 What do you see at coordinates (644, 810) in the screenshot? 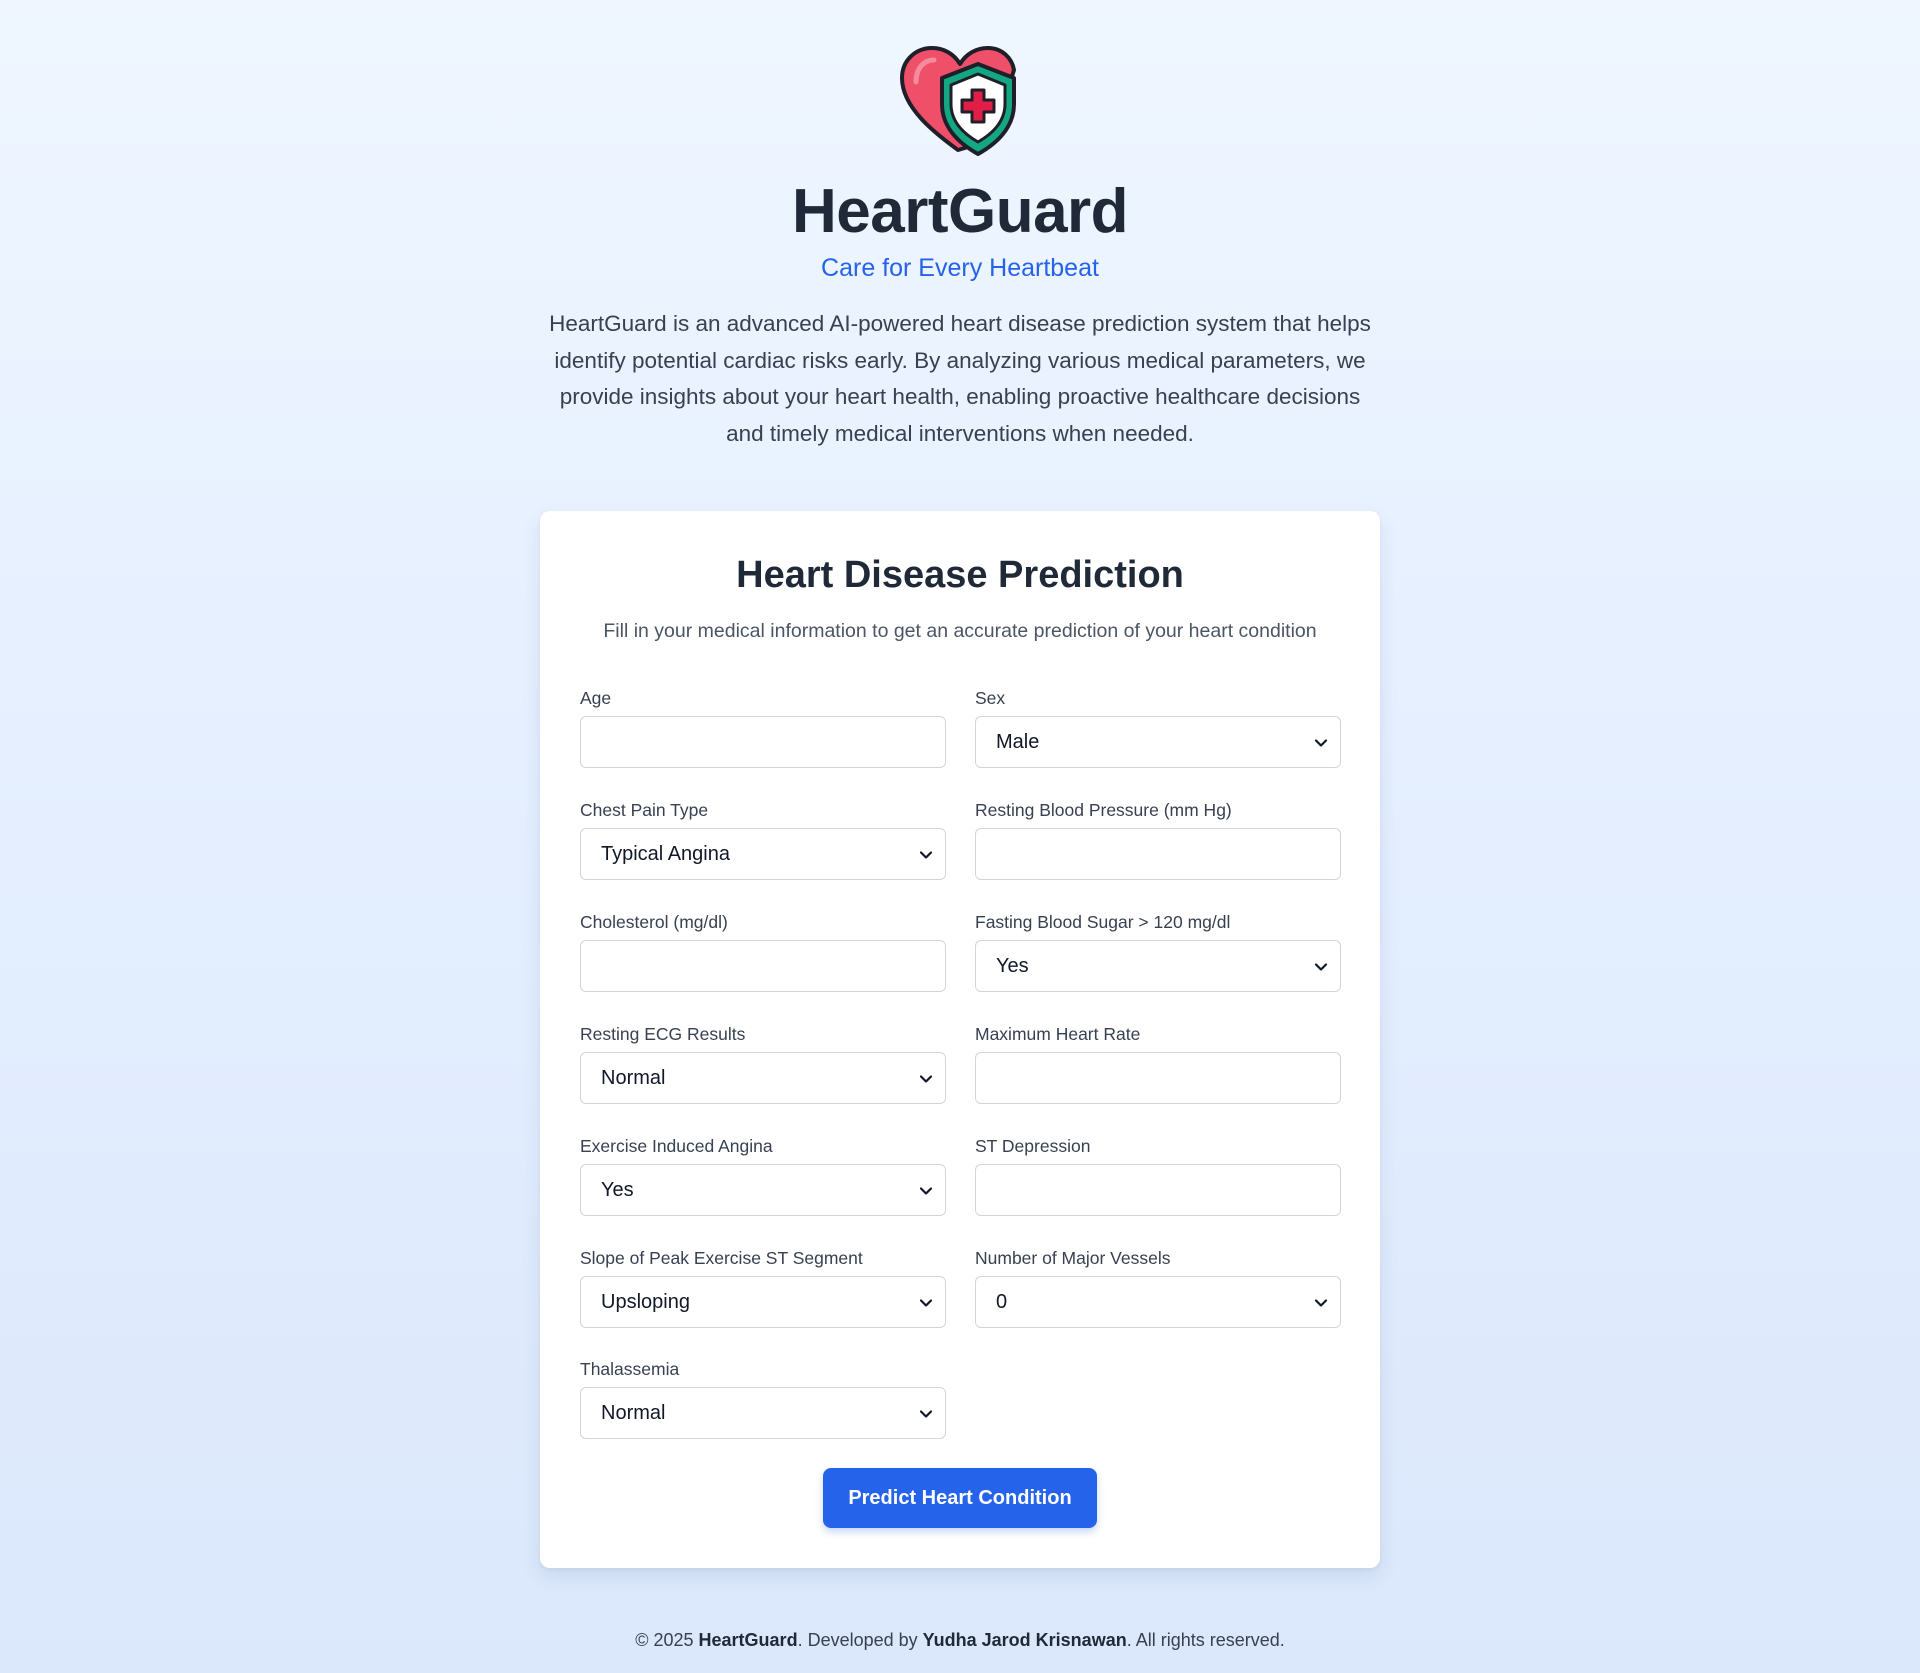
I see `chest-pain-label: Chest Pain Type` at bounding box center [644, 810].